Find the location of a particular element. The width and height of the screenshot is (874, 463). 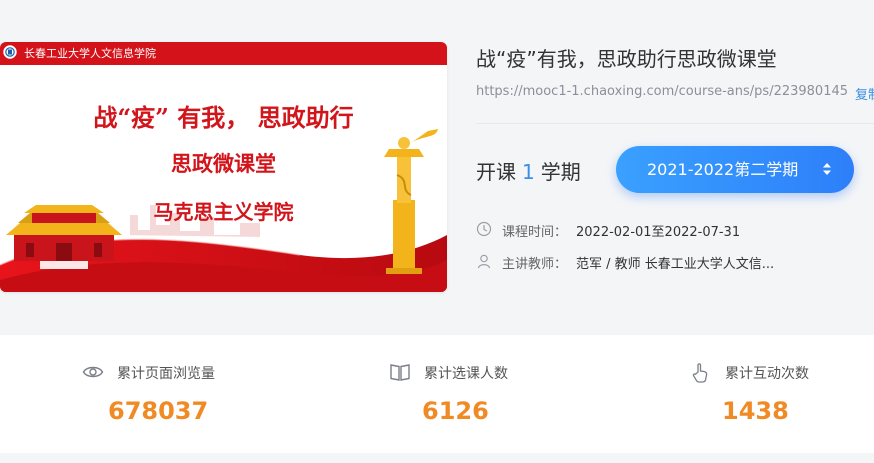

sort-caret-icon is located at coordinates (827, 169).